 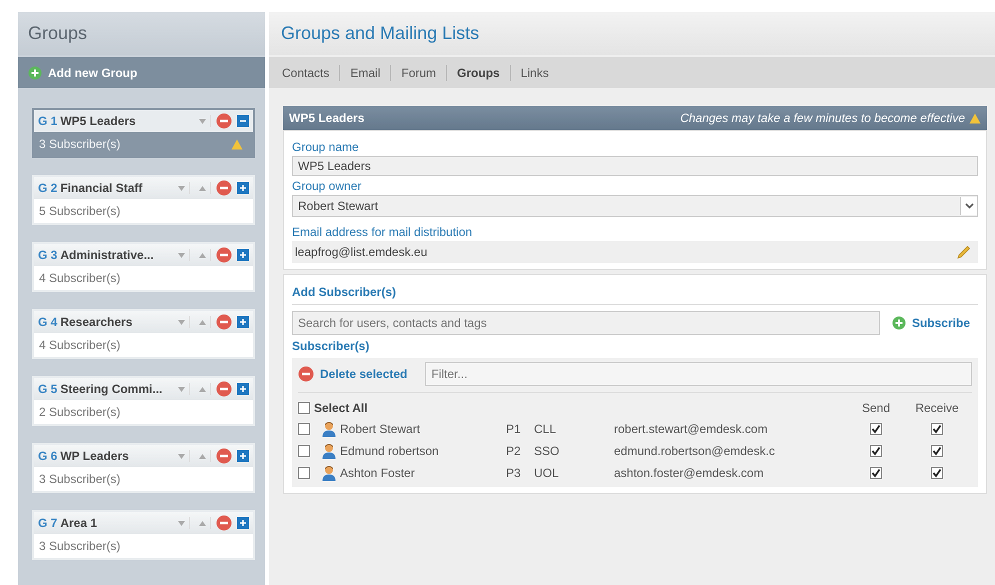 What do you see at coordinates (632, 33) in the screenshot?
I see `page-title: Groups and Mailing Lists` at bounding box center [632, 33].